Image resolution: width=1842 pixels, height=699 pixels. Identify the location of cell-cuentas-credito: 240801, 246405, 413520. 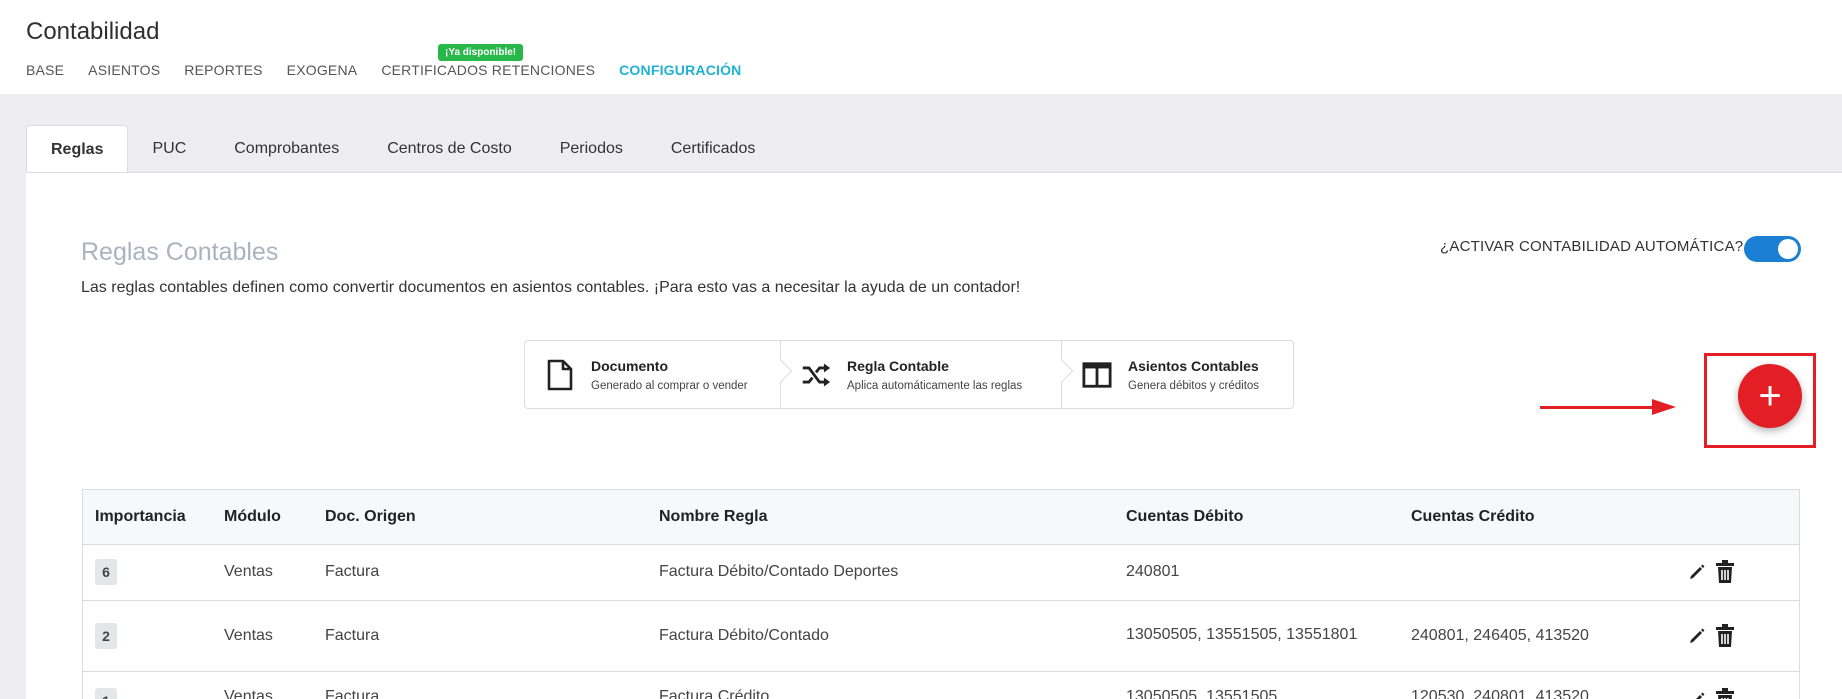
(1537, 635).